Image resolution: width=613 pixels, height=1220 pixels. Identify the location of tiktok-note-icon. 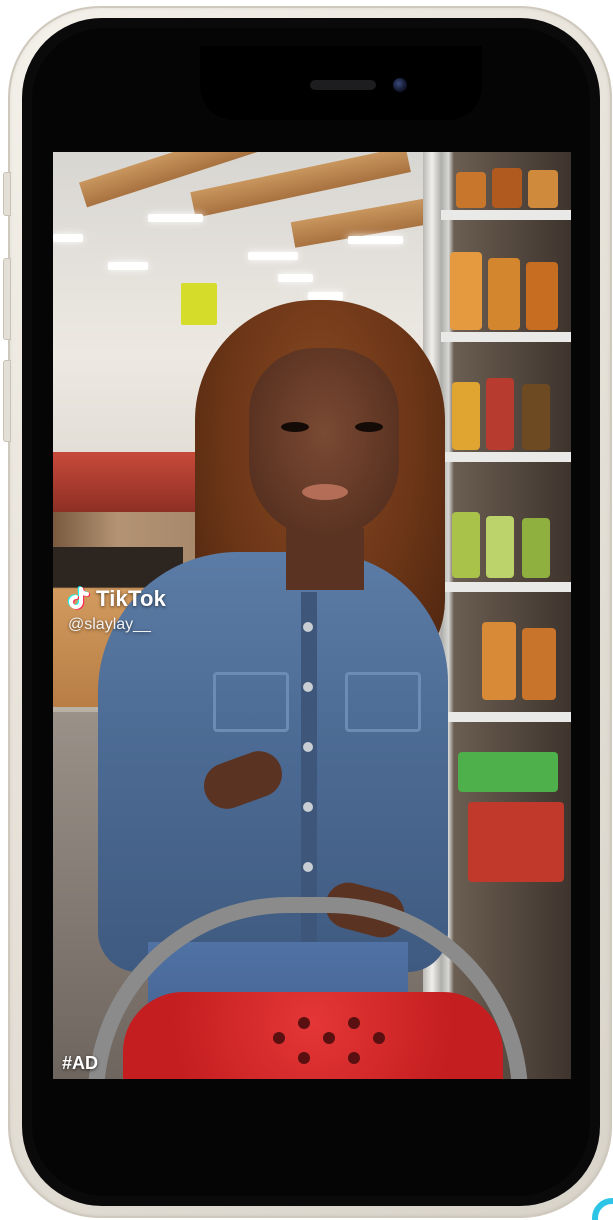
(79, 598).